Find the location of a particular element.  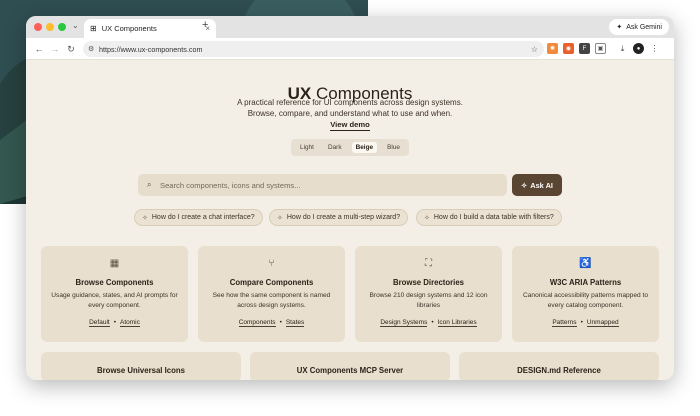

view-demo-link: View demo is located at coordinates (350, 125).